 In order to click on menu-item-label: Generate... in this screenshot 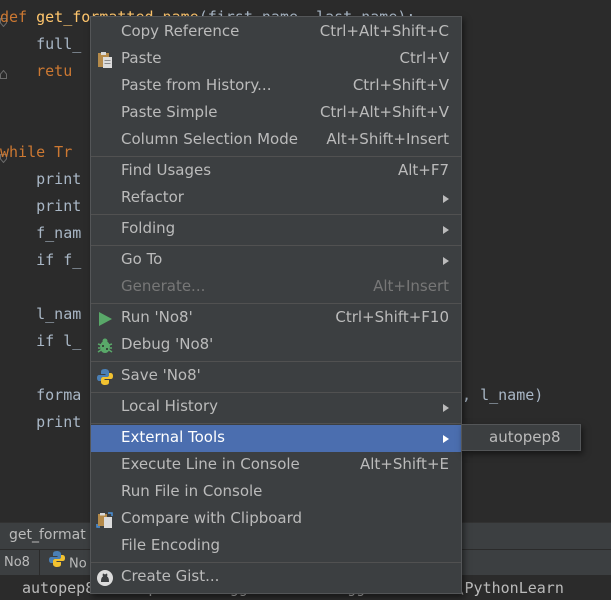, I will do `click(163, 286)`.